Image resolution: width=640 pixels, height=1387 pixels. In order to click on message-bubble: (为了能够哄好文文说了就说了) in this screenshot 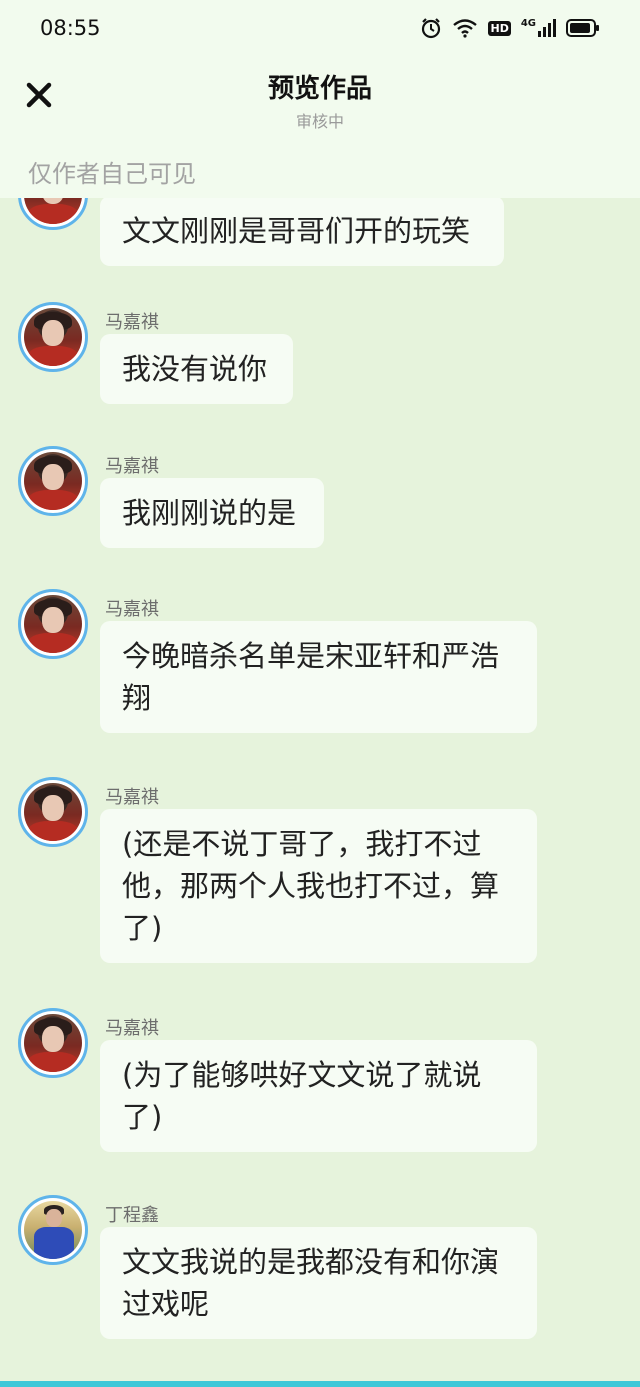, I will do `click(318, 1096)`.